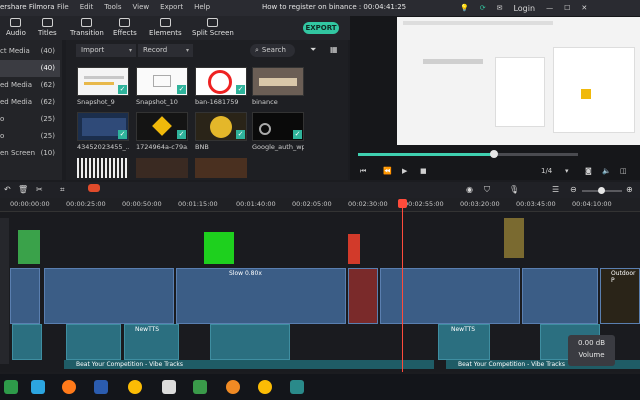  What do you see at coordinates (278, 131) in the screenshot?
I see `media-item: ✓ Google_auth_wp` at bounding box center [278, 131].